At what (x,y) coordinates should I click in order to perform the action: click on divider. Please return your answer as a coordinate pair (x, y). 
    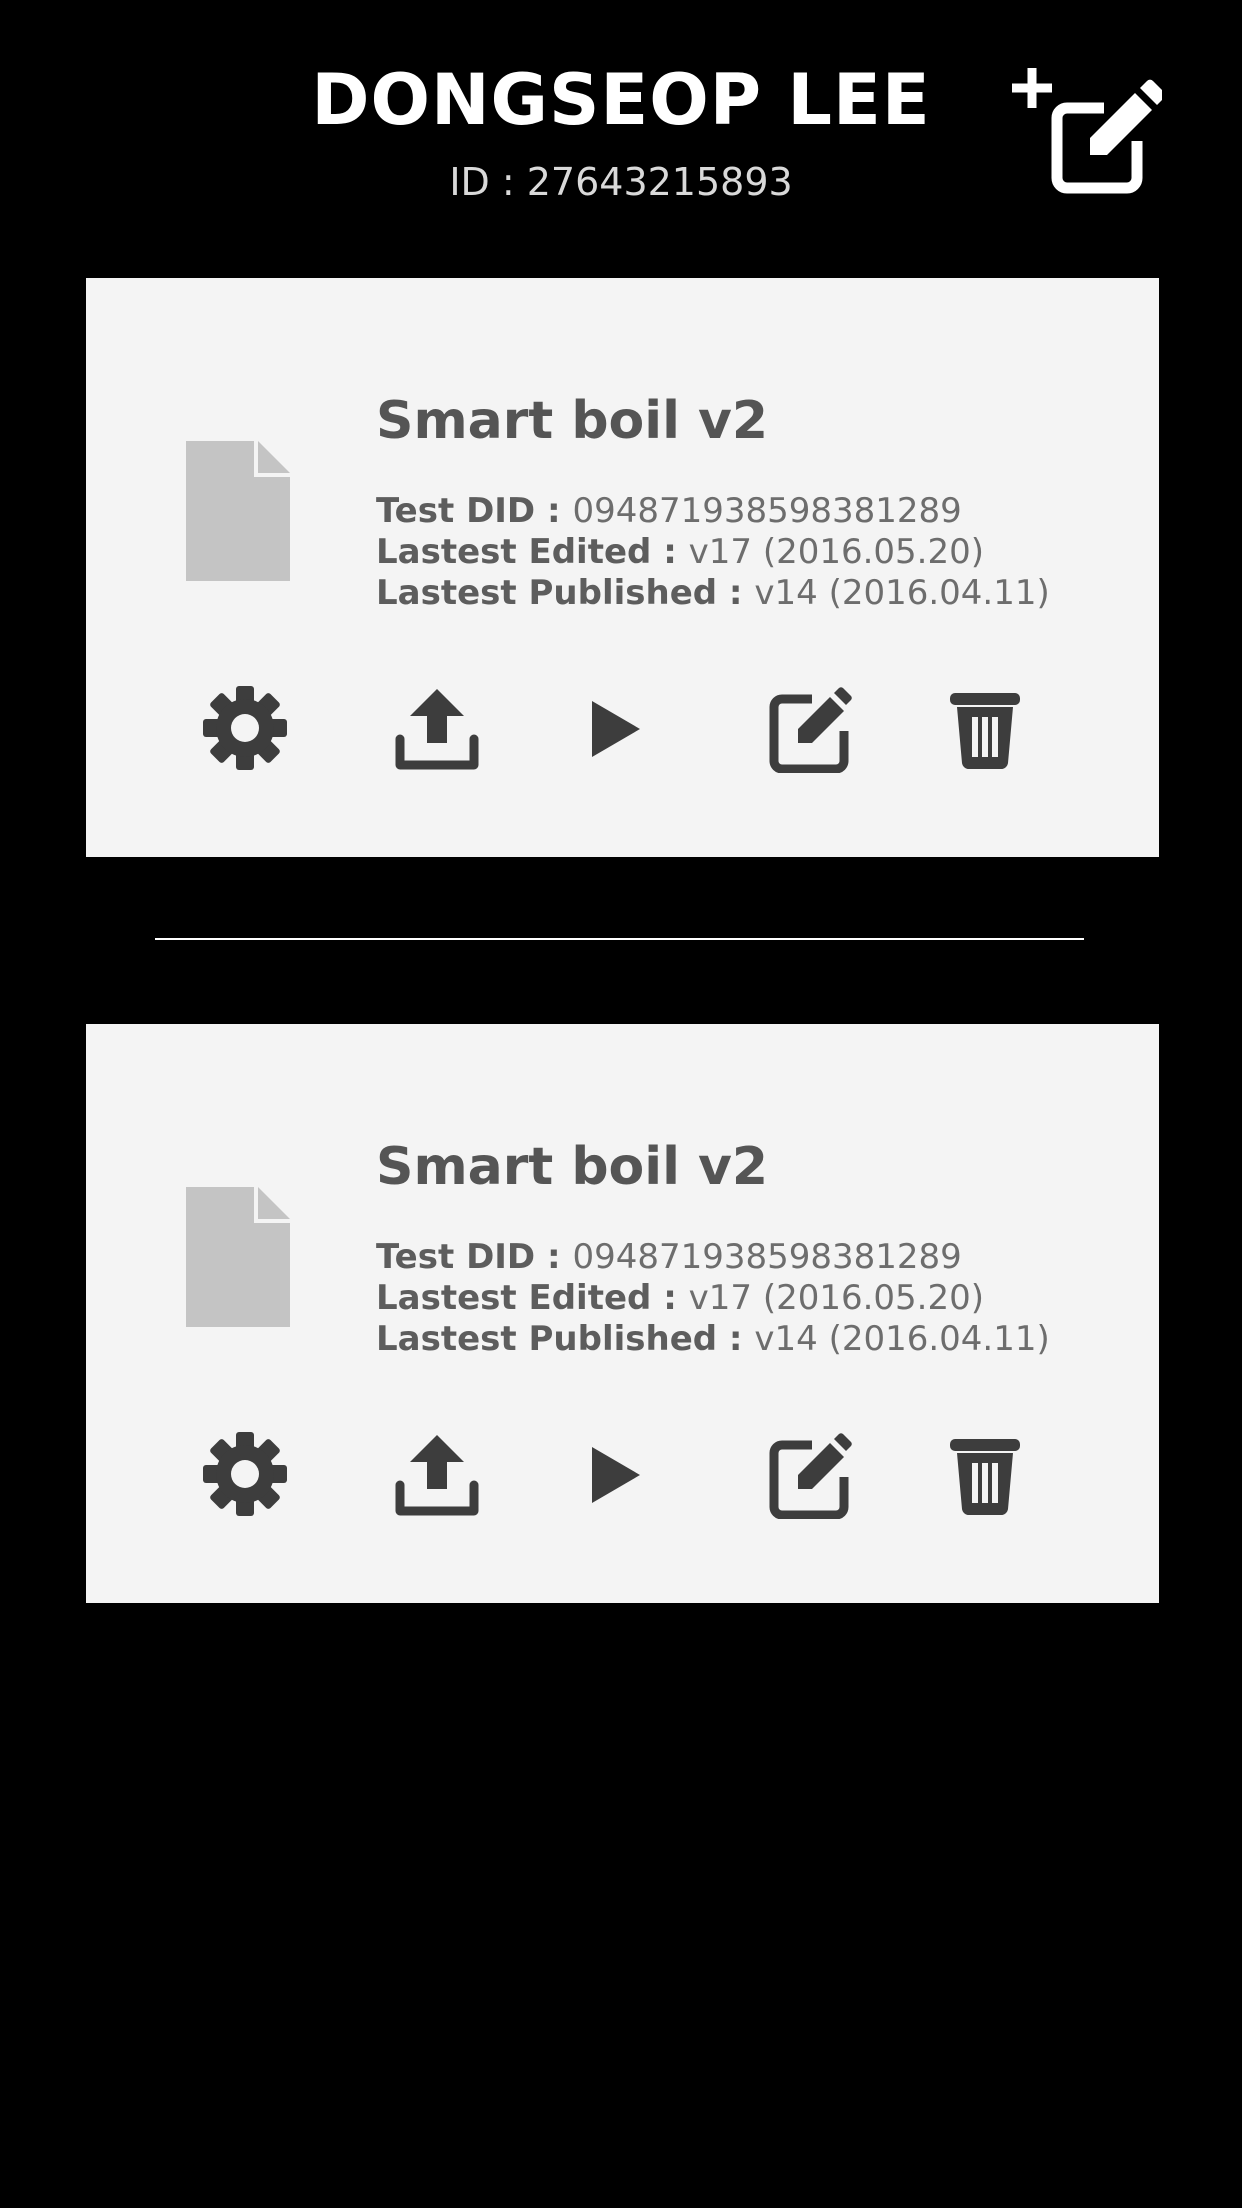
    Looking at the image, I should click on (619, 939).